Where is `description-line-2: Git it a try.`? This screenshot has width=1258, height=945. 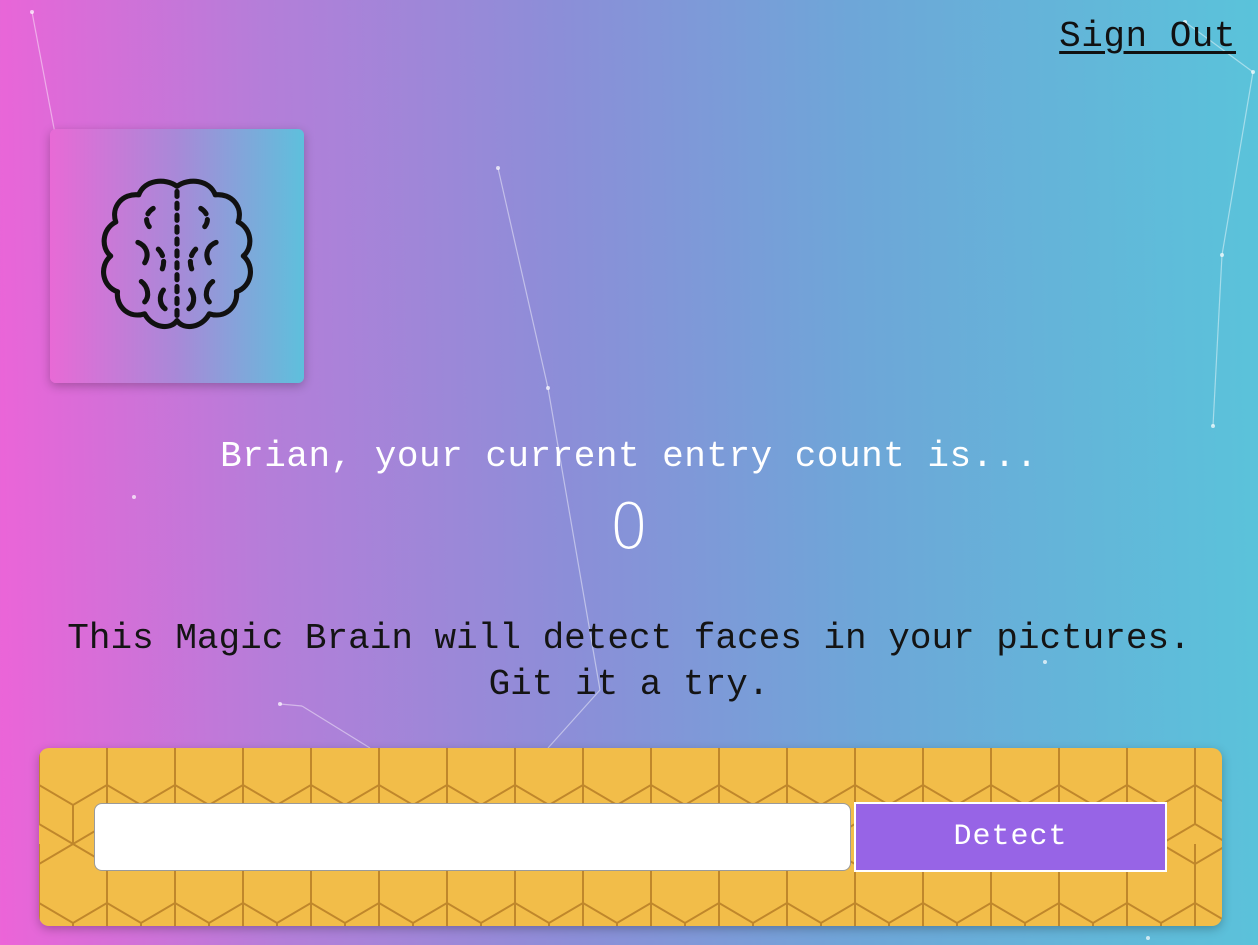
description-line-2: Git it a try. is located at coordinates (629, 684).